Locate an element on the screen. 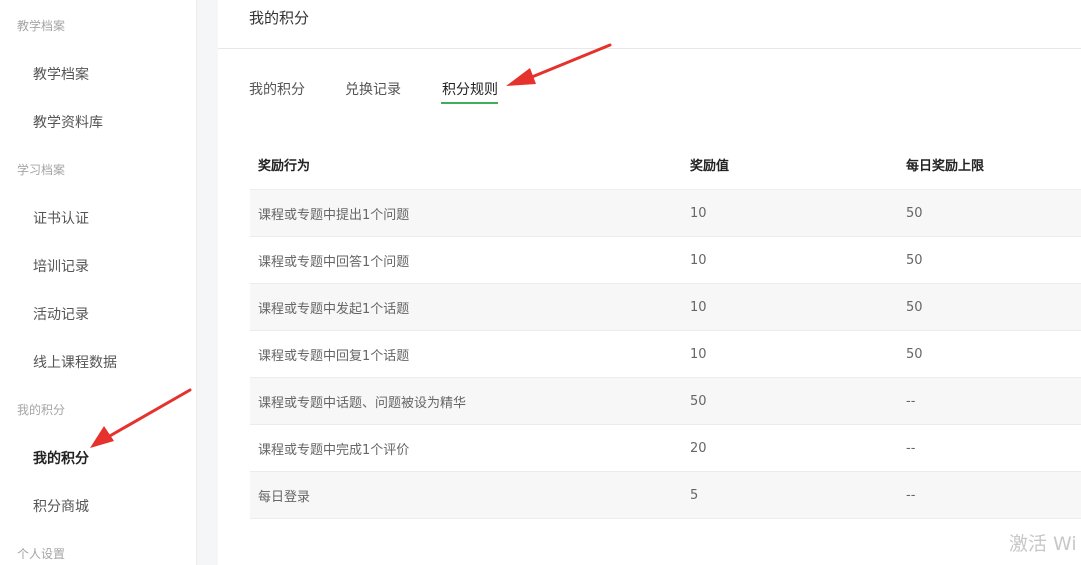  table-header-row: 奖励行为 奖励值 每日奖励上限 is located at coordinates (665, 164).